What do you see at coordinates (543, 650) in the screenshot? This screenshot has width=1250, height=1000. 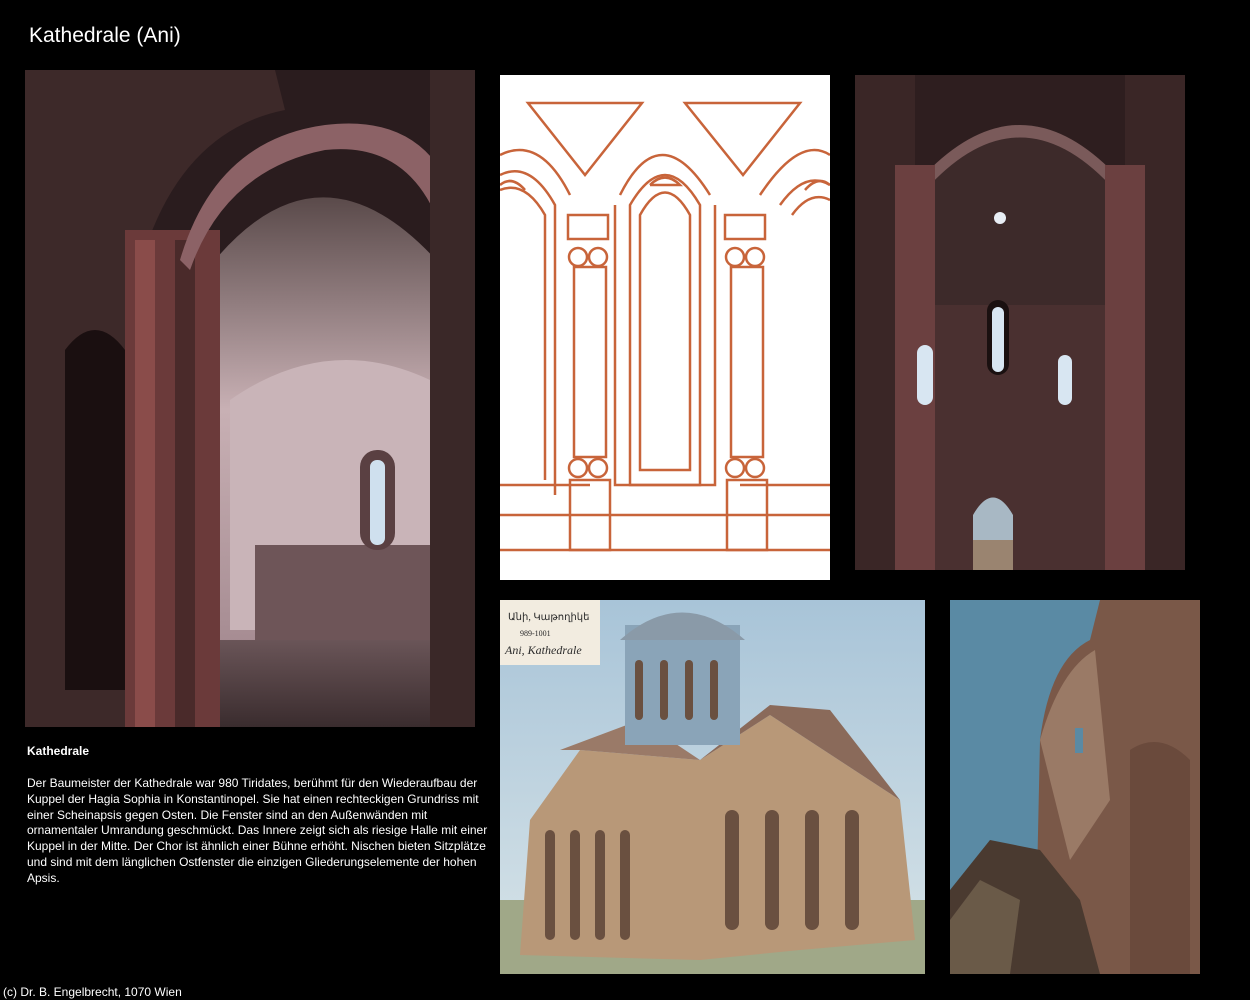 I see `painting-label-line3: Ani, Kathedrale` at bounding box center [543, 650].